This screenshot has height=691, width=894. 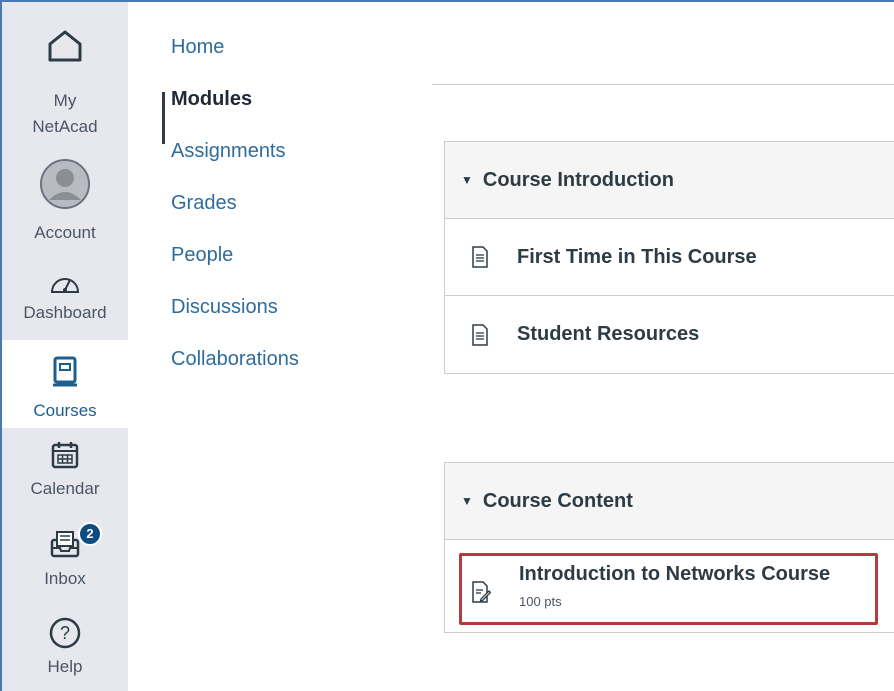 I want to click on course-nav-assignments: Assignments, so click(x=287, y=160).